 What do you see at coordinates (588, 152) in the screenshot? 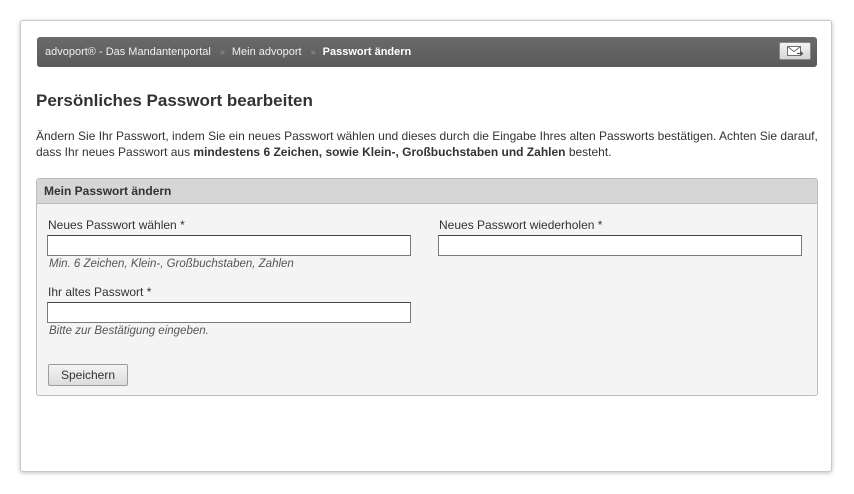
I see `intro-text-part2: besteht.` at bounding box center [588, 152].